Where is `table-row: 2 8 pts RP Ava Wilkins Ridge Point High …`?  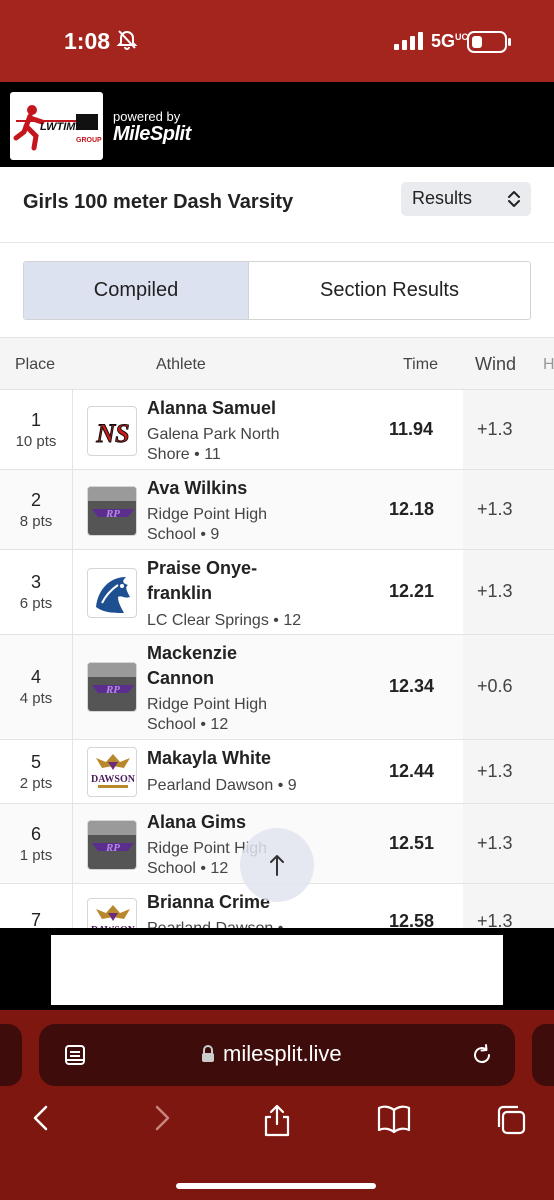
table-row: 2 8 pts RP Ava Wilkins Ridge Point High … is located at coordinates (277, 510).